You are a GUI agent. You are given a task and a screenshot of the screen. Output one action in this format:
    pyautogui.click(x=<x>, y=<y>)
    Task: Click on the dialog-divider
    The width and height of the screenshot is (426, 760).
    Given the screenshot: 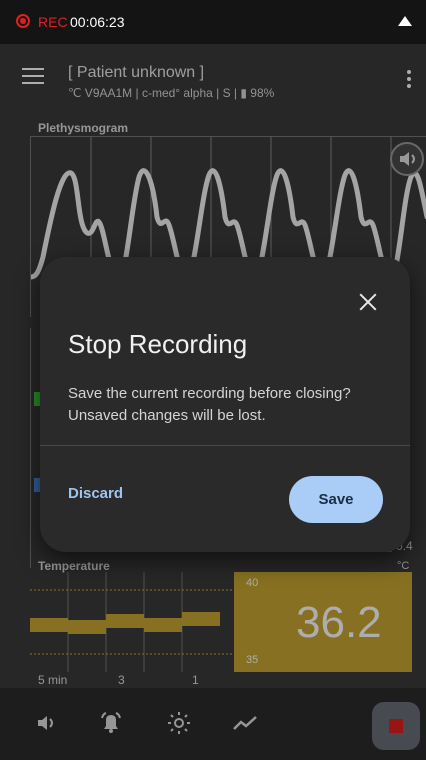 What is the action you would take?
    pyautogui.click(x=225, y=445)
    